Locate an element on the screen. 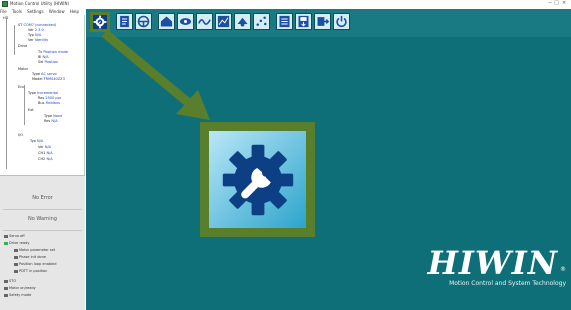 The image size is (571, 310). configuration-button is located at coordinates (100, 22).